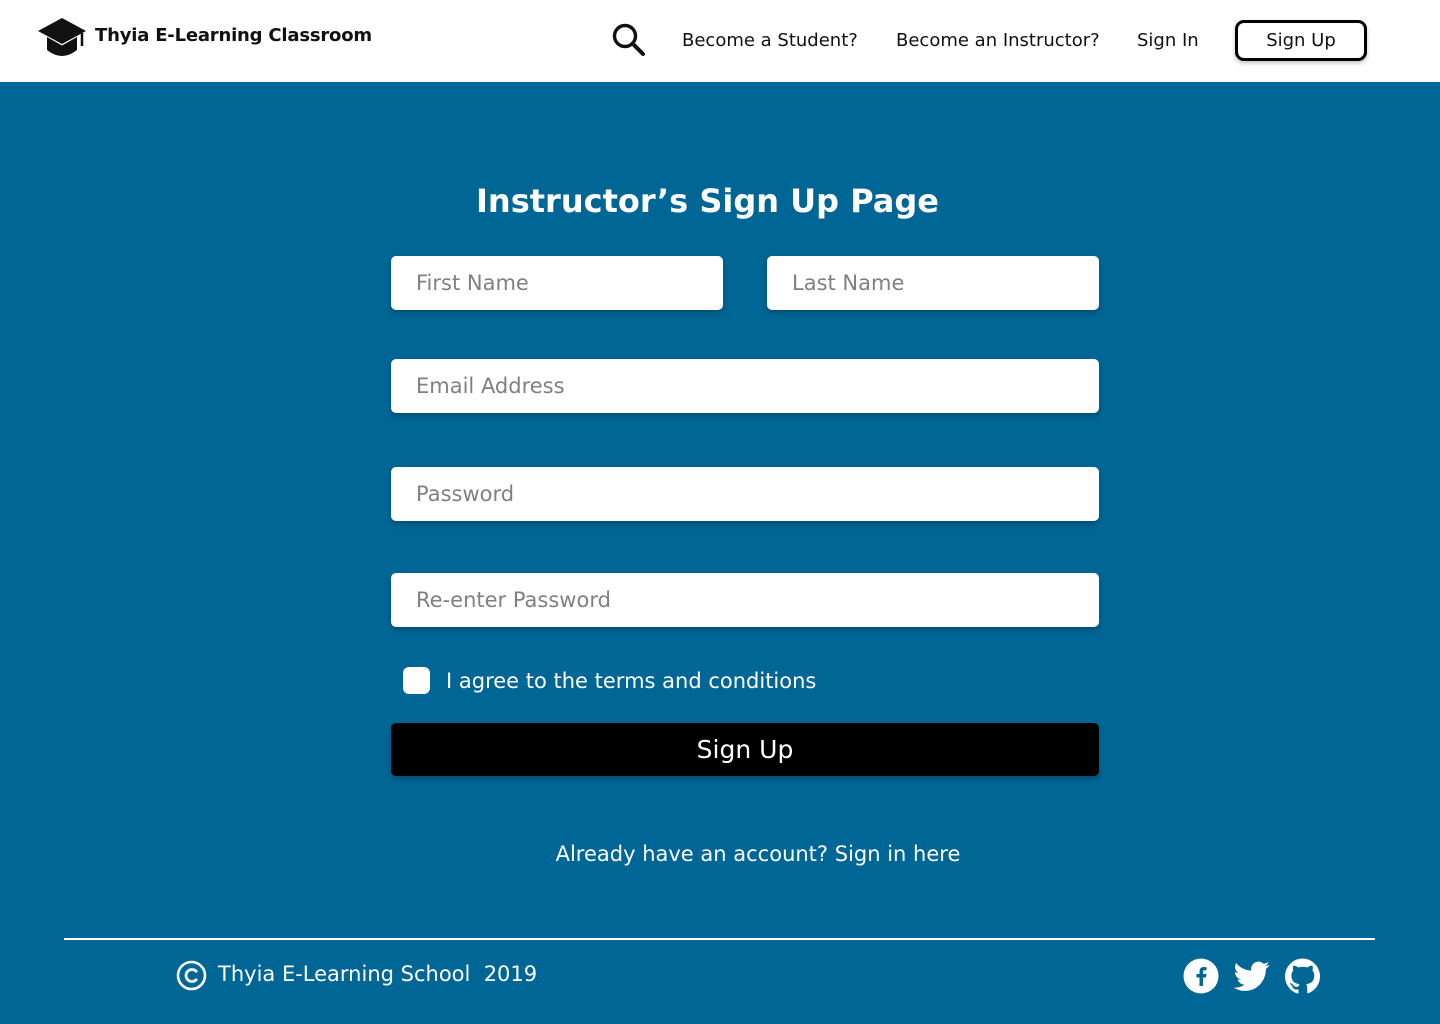 This screenshot has height=1024, width=1440. I want to click on footer-copyright: Thyia E-Learning School 2019, so click(378, 974).